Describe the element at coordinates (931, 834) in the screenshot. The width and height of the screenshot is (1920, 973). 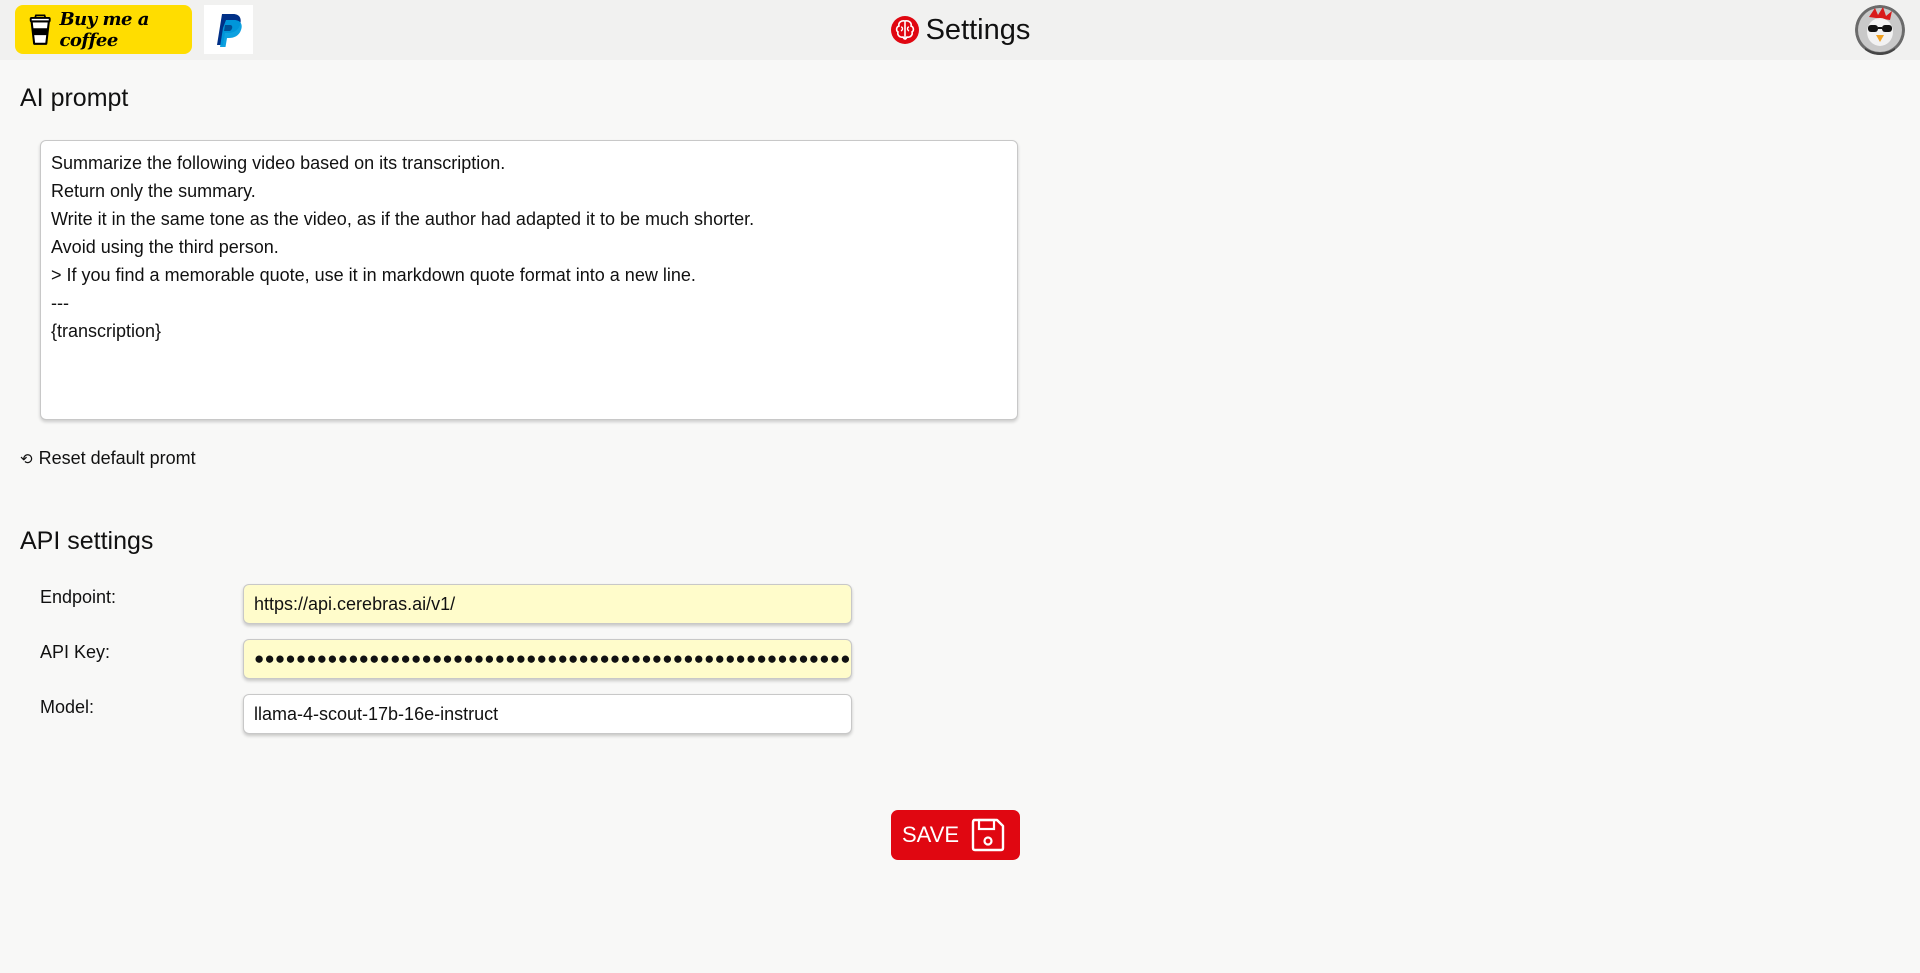
I see `save-label: SAVE` at that location.